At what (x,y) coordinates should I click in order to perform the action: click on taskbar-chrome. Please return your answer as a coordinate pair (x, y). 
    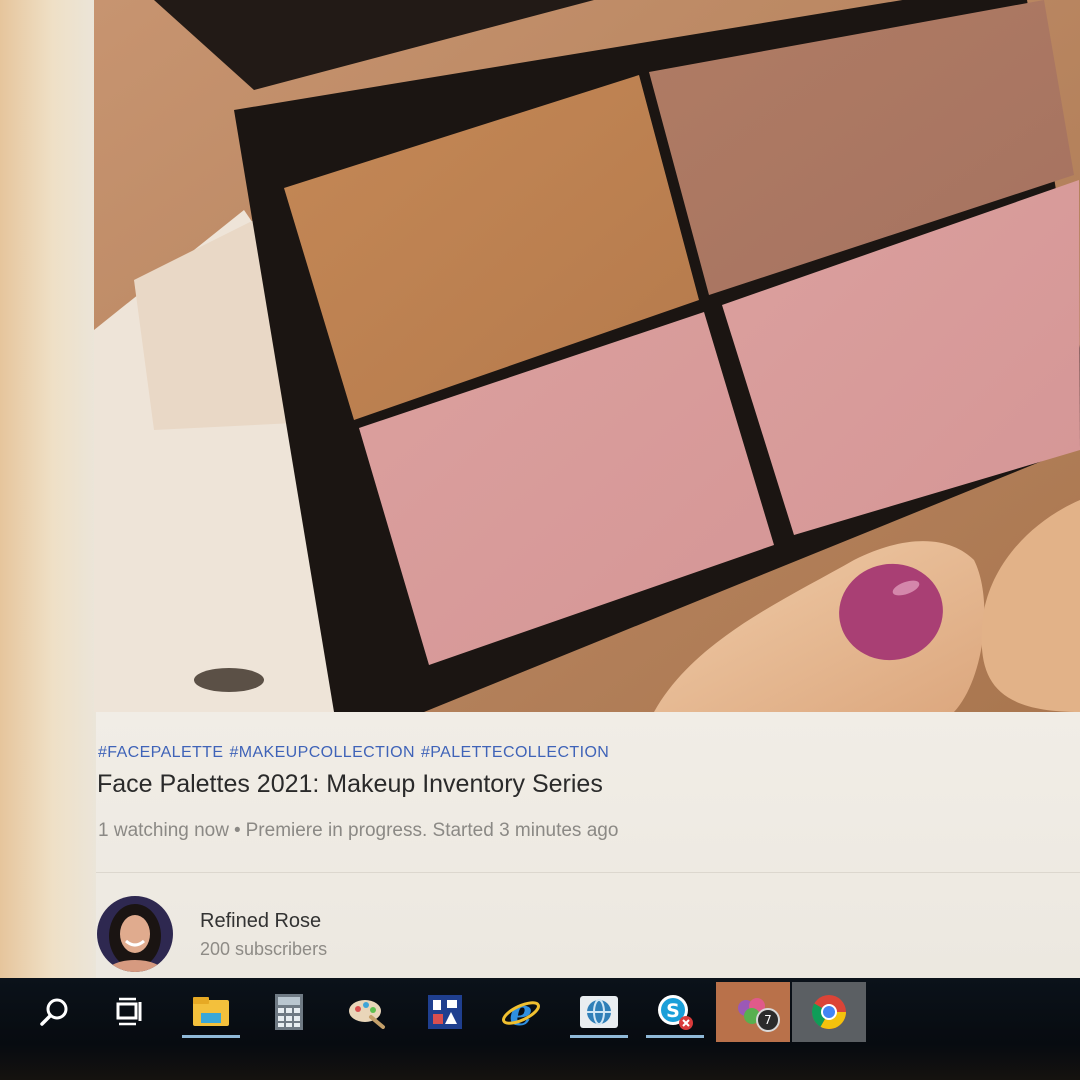
    Looking at the image, I should click on (829, 1012).